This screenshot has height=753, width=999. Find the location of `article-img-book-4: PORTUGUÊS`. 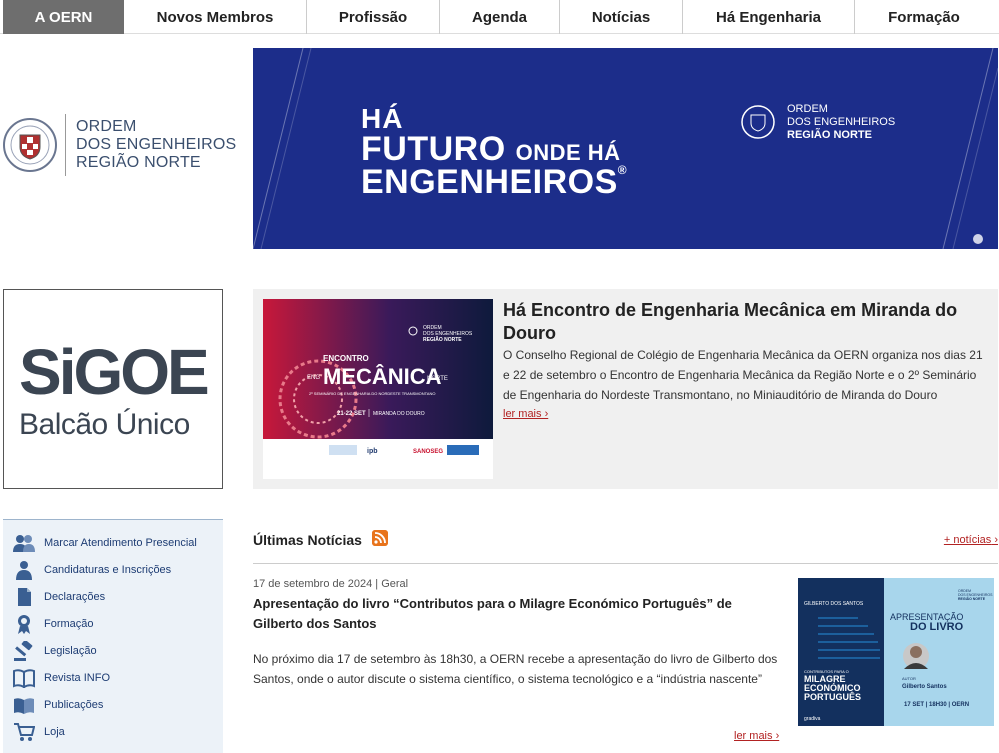

article-img-book-4: PORTUGUÊS is located at coordinates (832, 696).